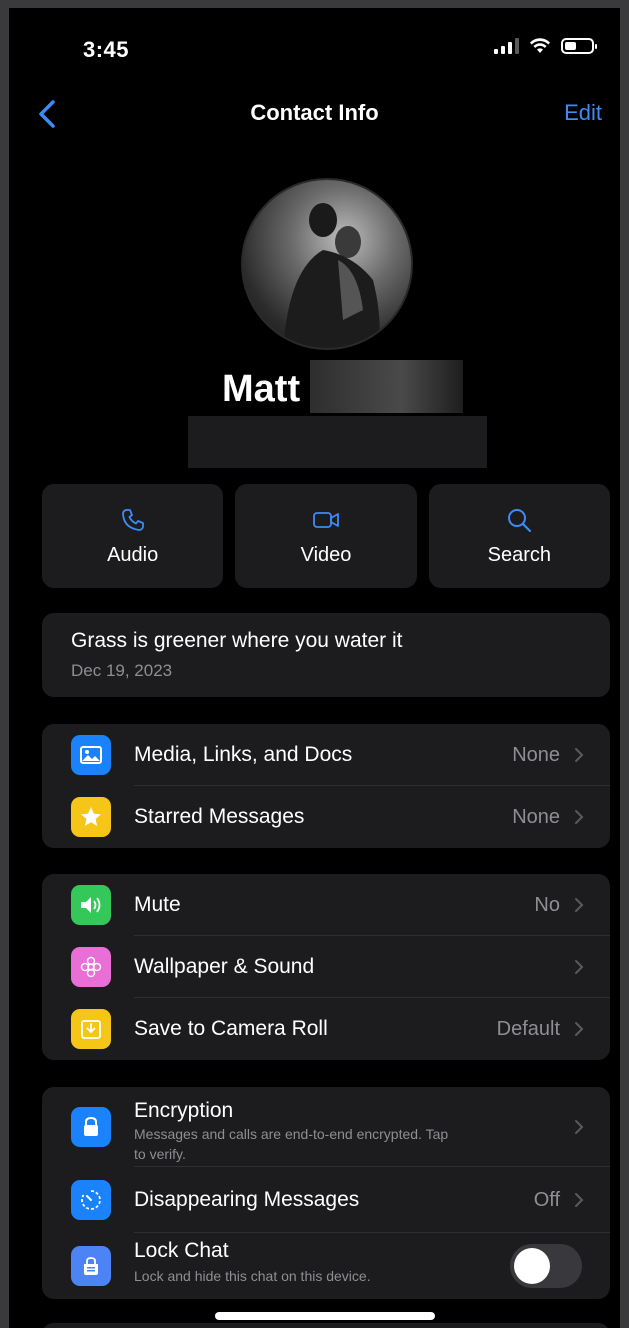 This screenshot has height=1328, width=629. I want to click on battery-icon, so click(579, 46).